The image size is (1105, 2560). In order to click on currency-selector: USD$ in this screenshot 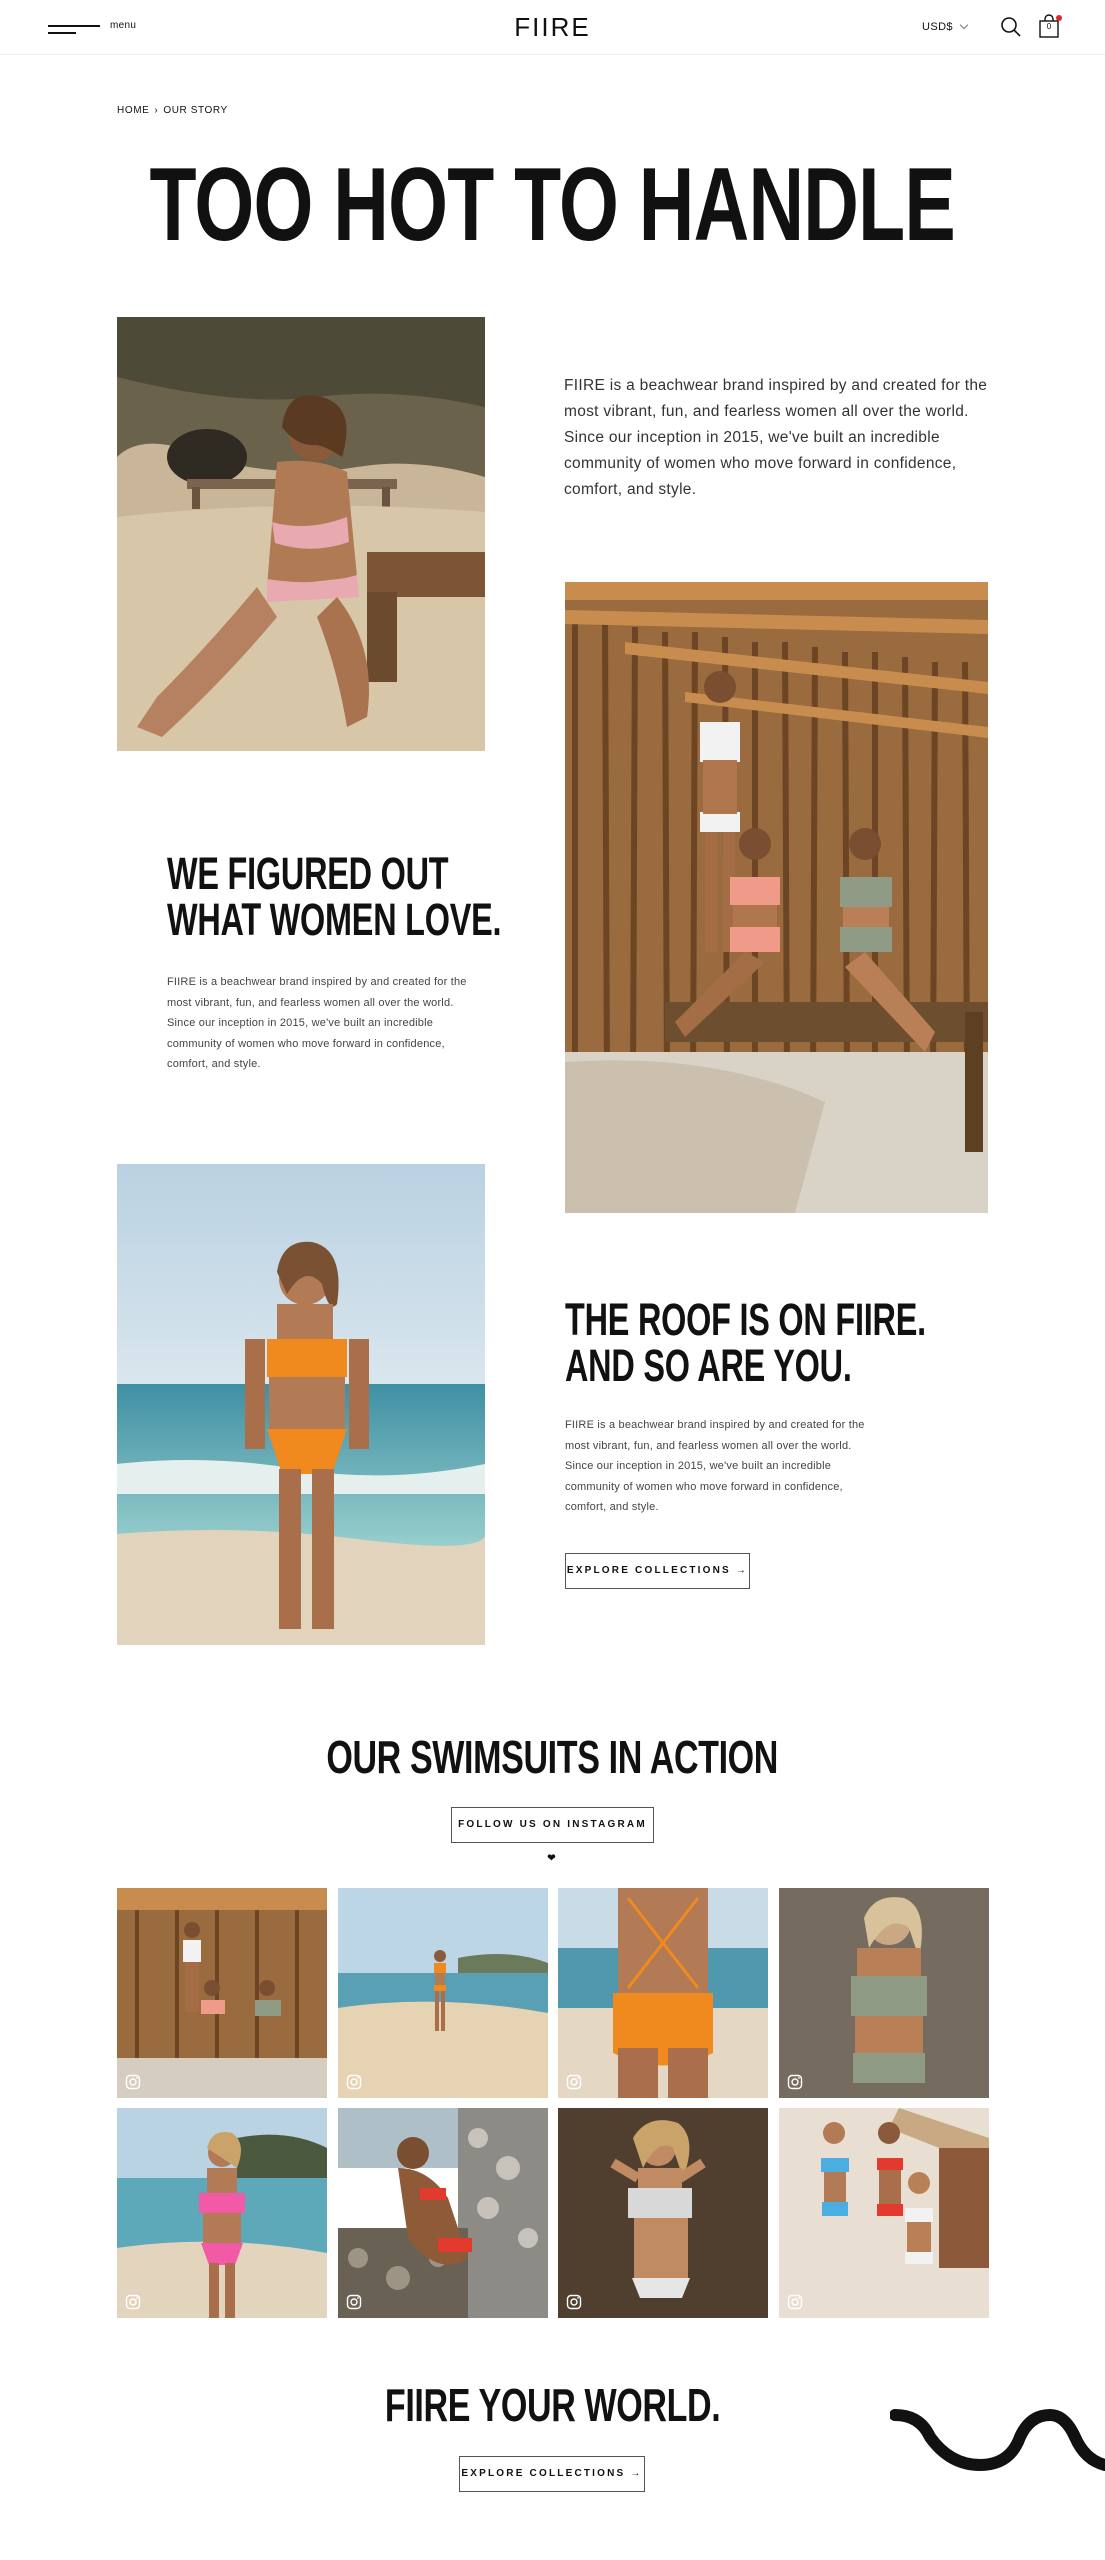, I will do `click(945, 26)`.